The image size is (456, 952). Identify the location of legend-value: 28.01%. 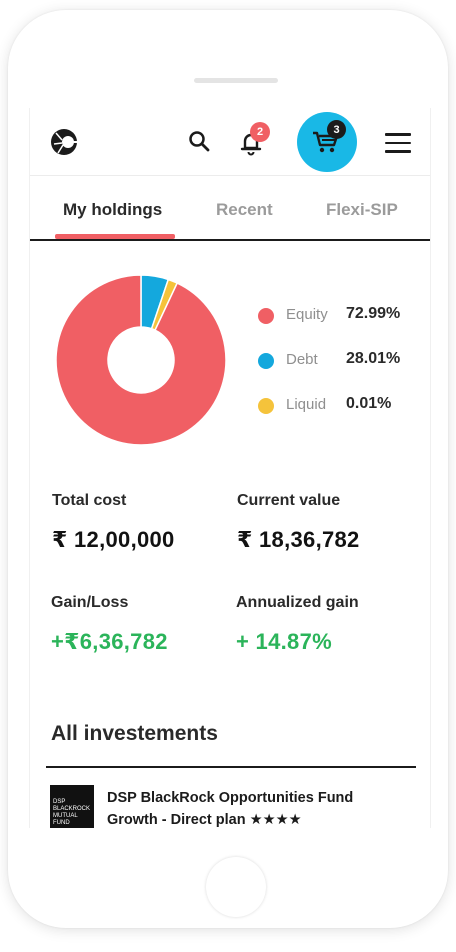
(373, 358).